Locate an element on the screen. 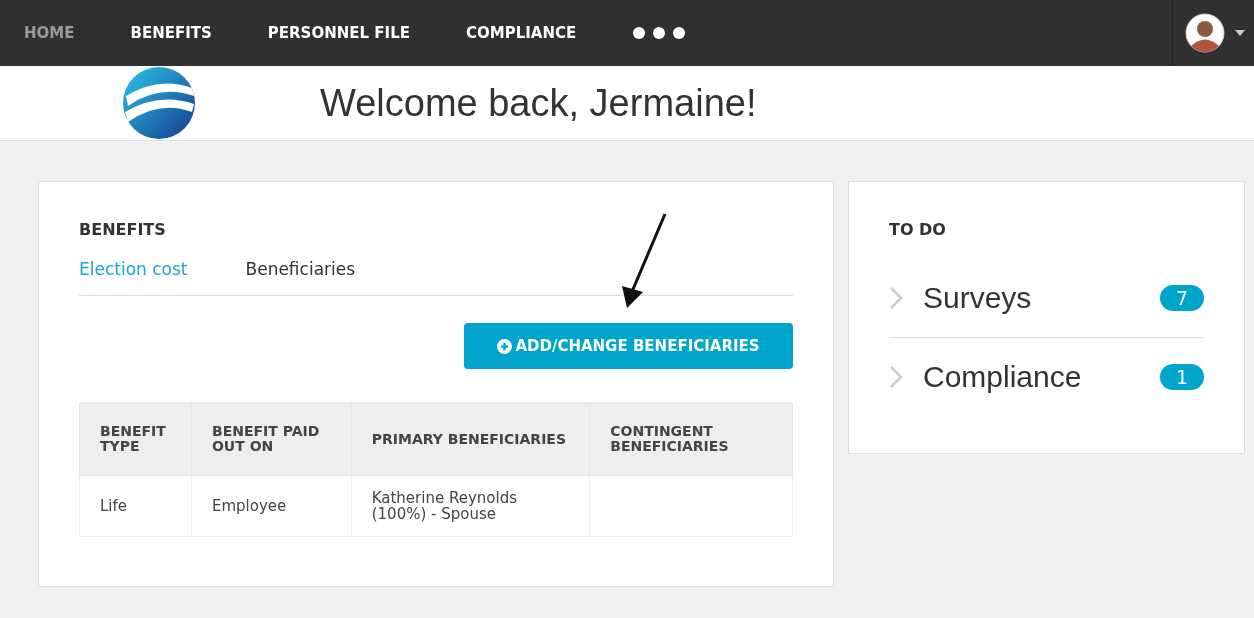 The width and height of the screenshot is (1254, 618). avatar-icon is located at coordinates (1205, 33).